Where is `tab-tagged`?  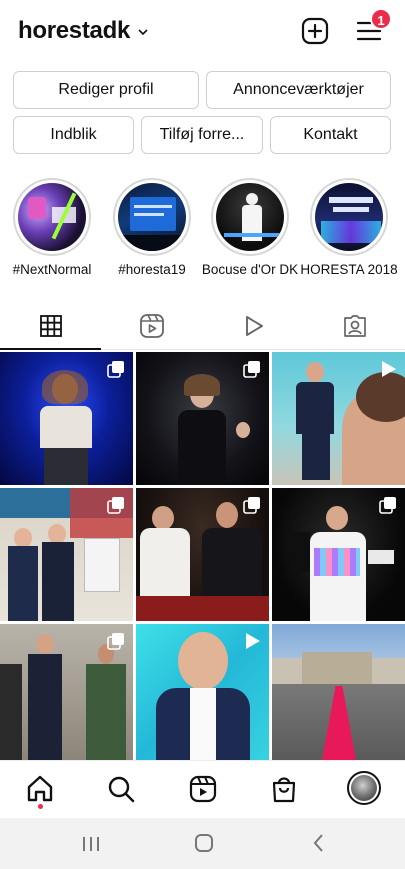
tab-tagged is located at coordinates (354, 326).